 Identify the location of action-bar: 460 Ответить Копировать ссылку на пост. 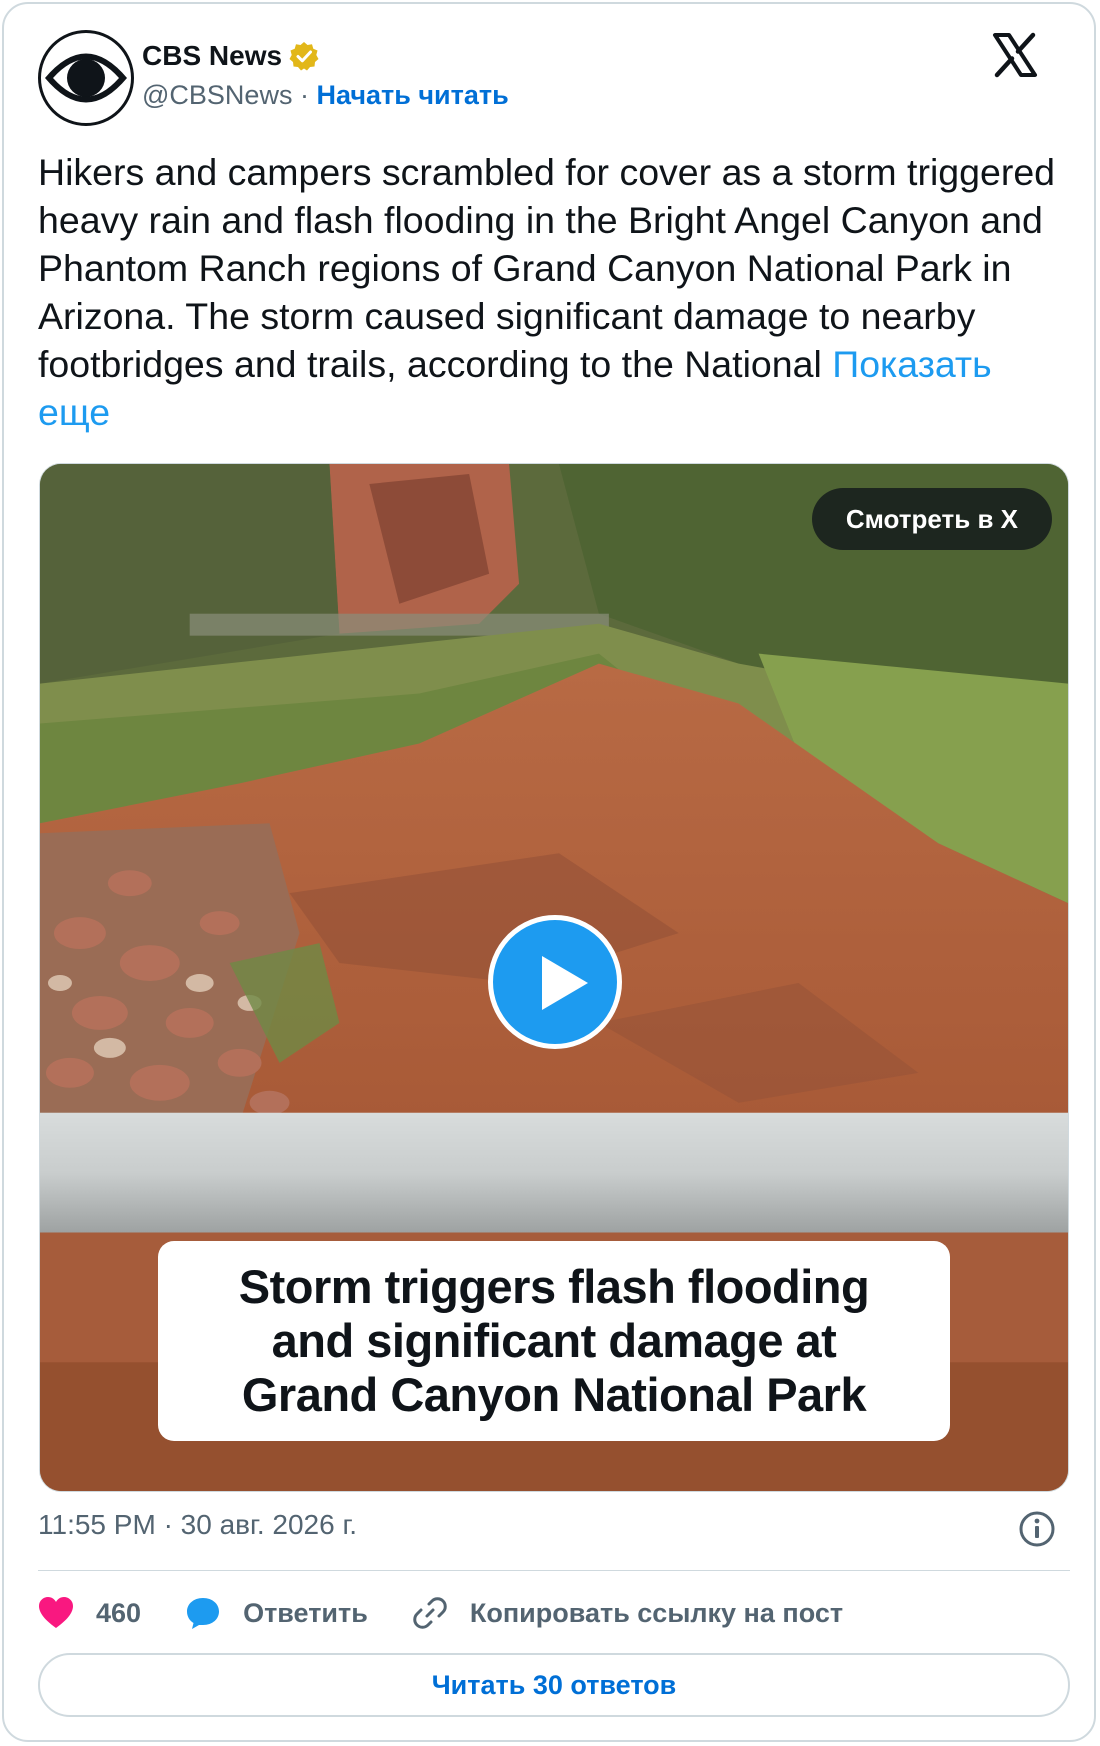
(462, 1613).